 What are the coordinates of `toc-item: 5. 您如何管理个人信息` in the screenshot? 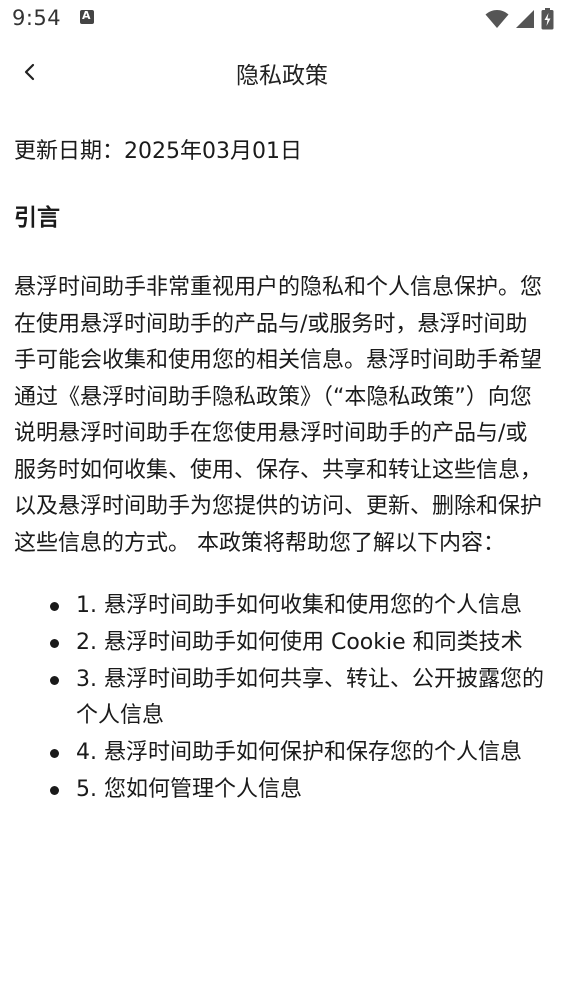 It's located at (299, 790).